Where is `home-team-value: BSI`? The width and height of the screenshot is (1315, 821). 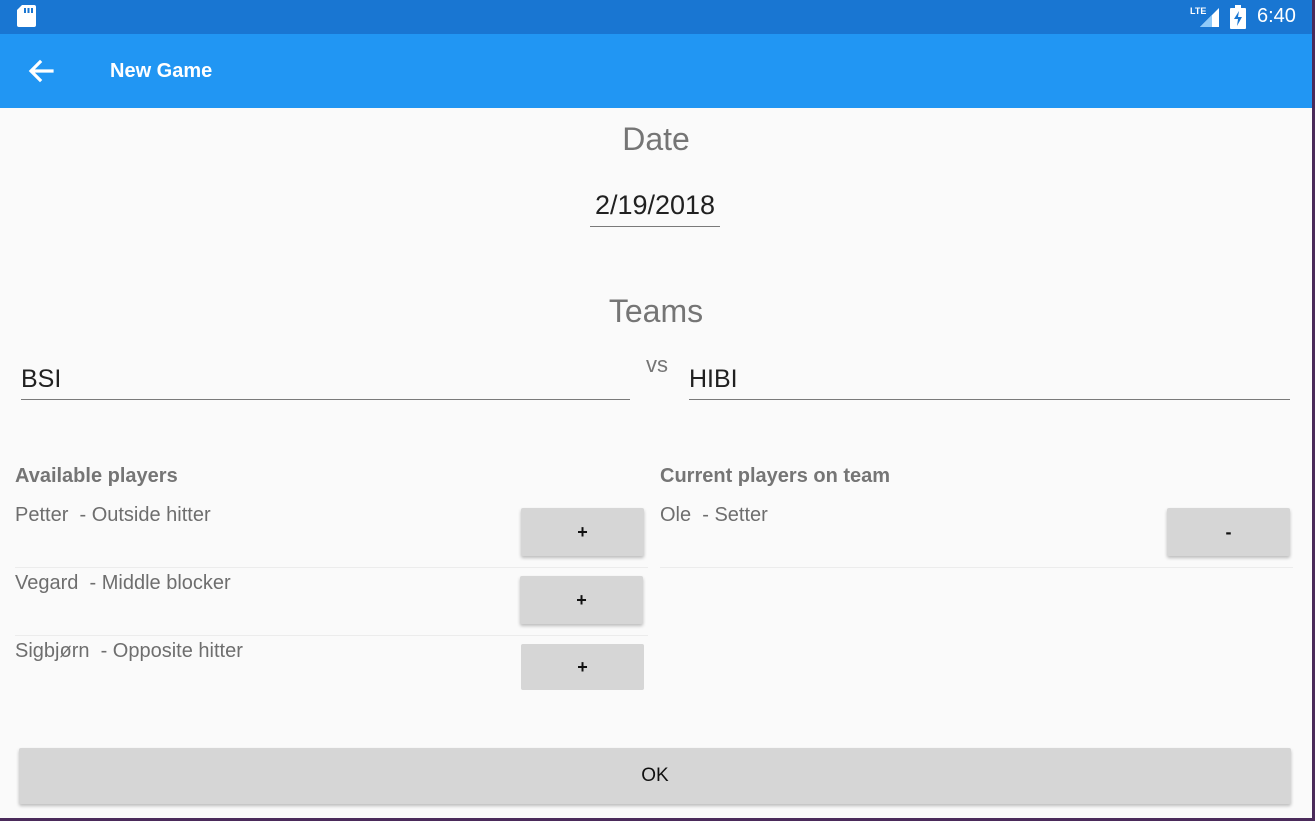
home-team-value: BSI is located at coordinates (41, 379).